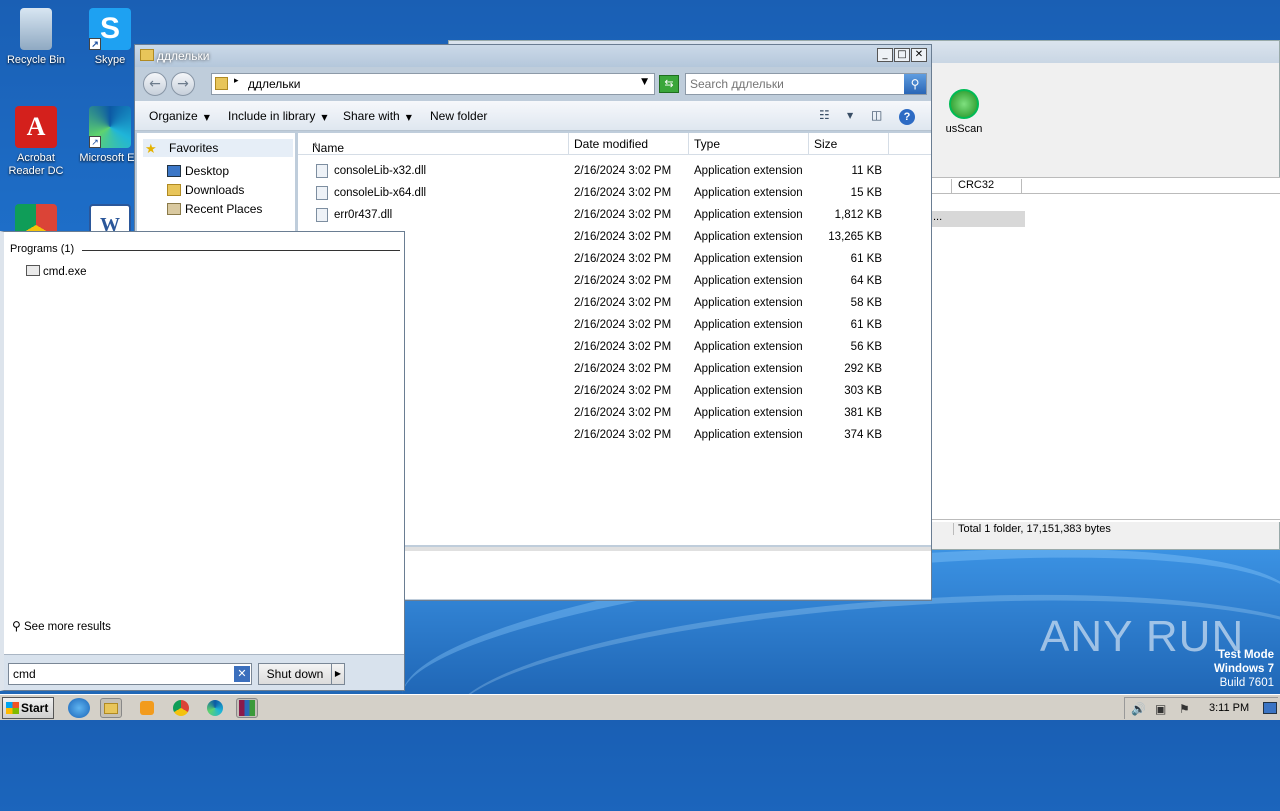 Image resolution: width=1280 pixels, height=811 pixels. Describe the element at coordinates (67, 627) in the screenshot. I see `see-more-label: See more results` at that location.